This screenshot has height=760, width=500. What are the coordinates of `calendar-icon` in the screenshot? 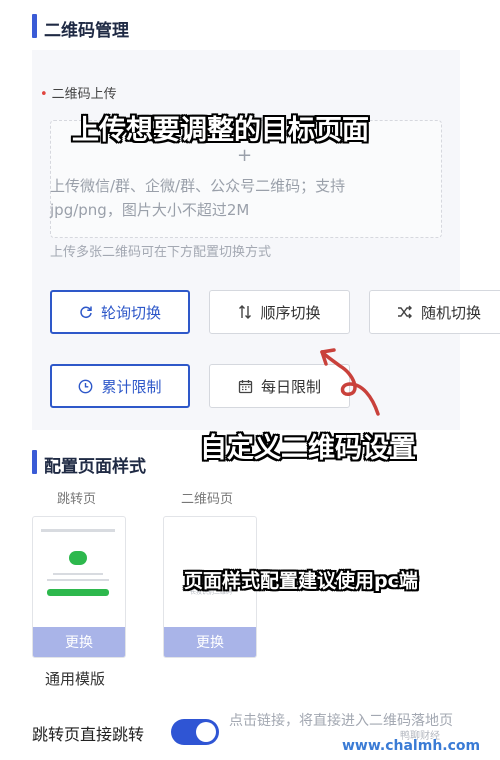 It's located at (245, 386).